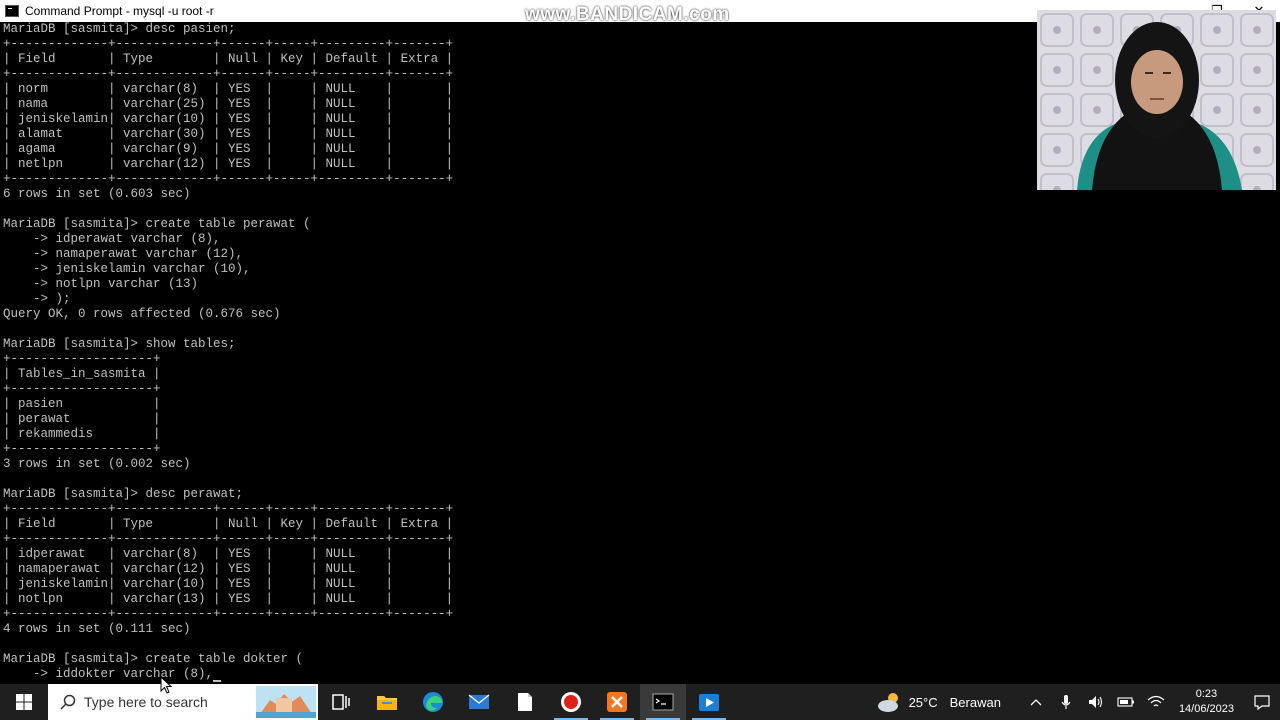 The height and width of the screenshot is (720, 1280). What do you see at coordinates (939, 702) in the screenshot?
I see `weather-widget: 25°C Berawan` at bounding box center [939, 702].